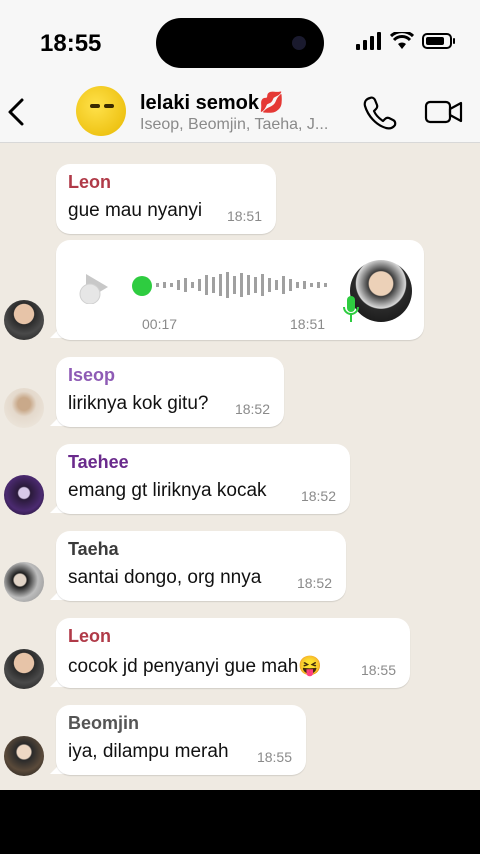  I want to click on message-text: liriknya kok gitu?, so click(138, 403).